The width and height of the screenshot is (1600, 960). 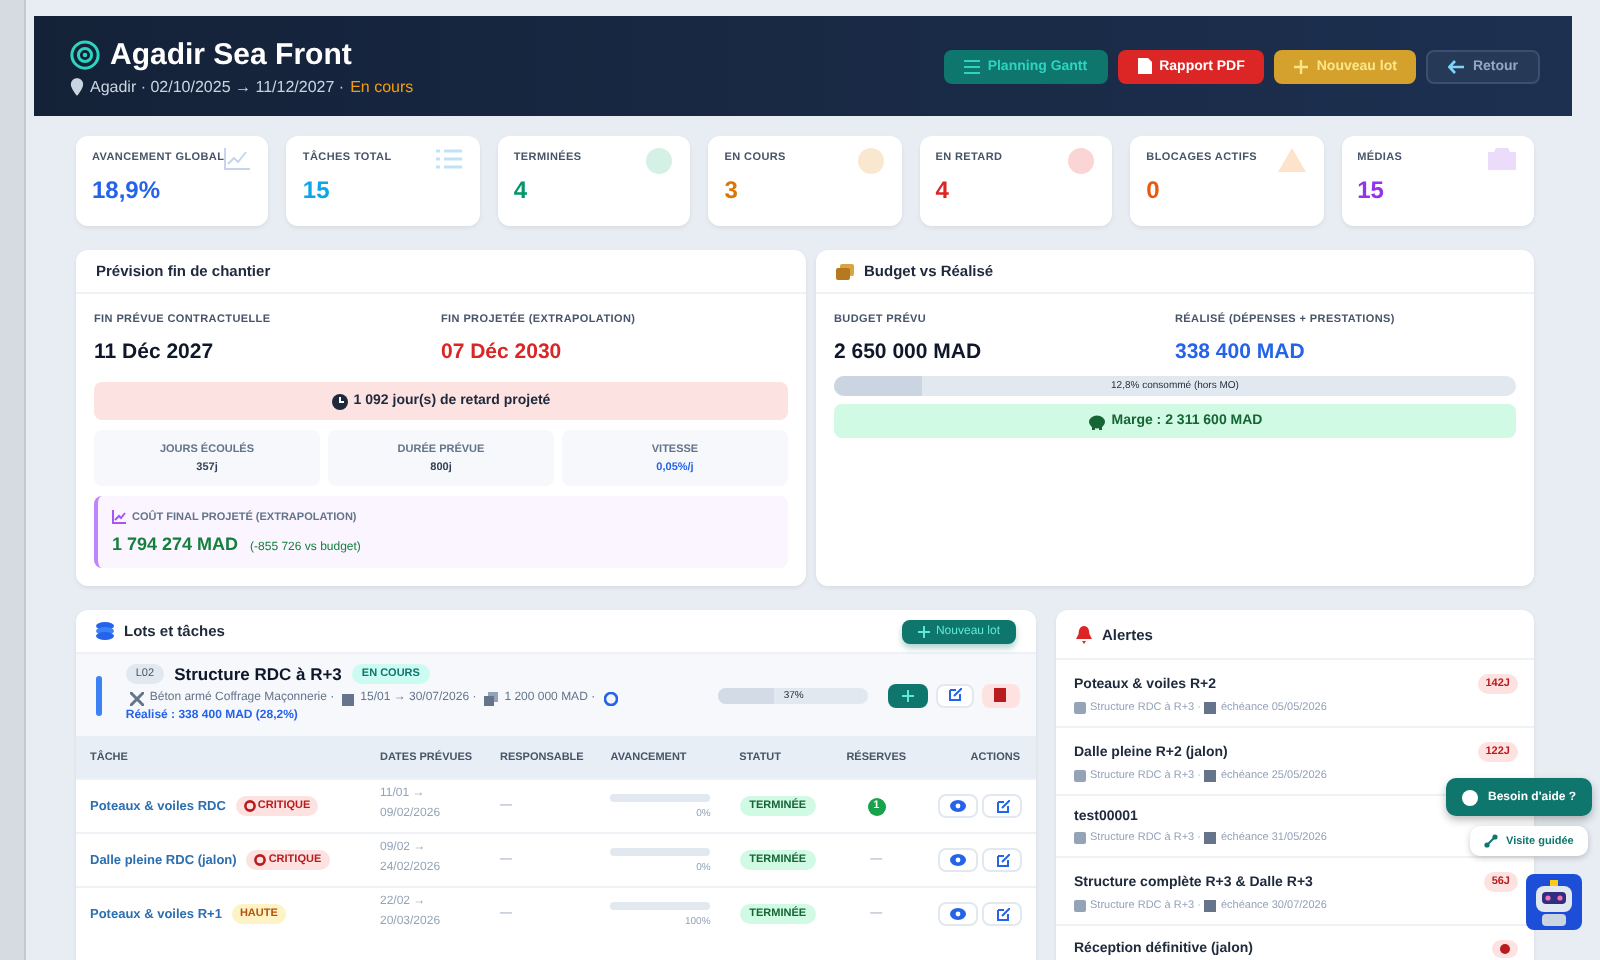 I want to click on route-icon, so click(x=1491, y=841).